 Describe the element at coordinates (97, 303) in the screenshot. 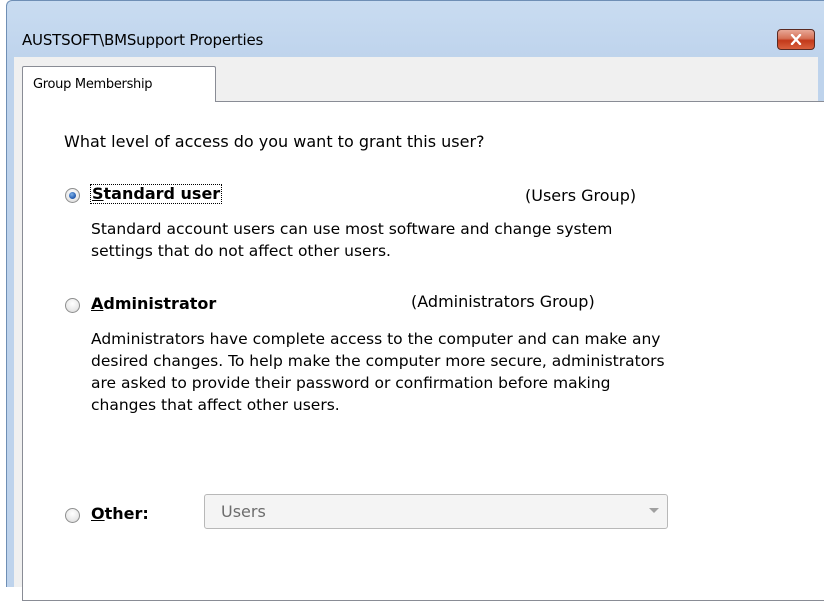

I see `mnemonic-a: A` at that location.